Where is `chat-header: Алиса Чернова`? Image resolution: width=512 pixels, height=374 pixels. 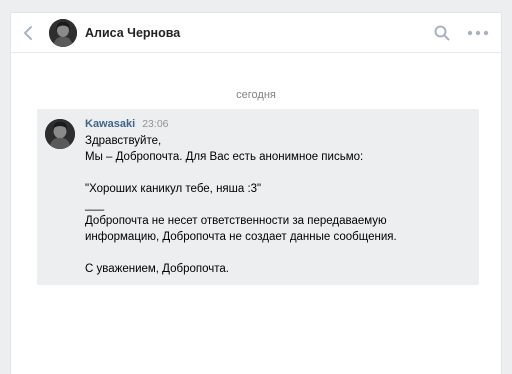 chat-header: Алиса Чернова is located at coordinates (256, 33).